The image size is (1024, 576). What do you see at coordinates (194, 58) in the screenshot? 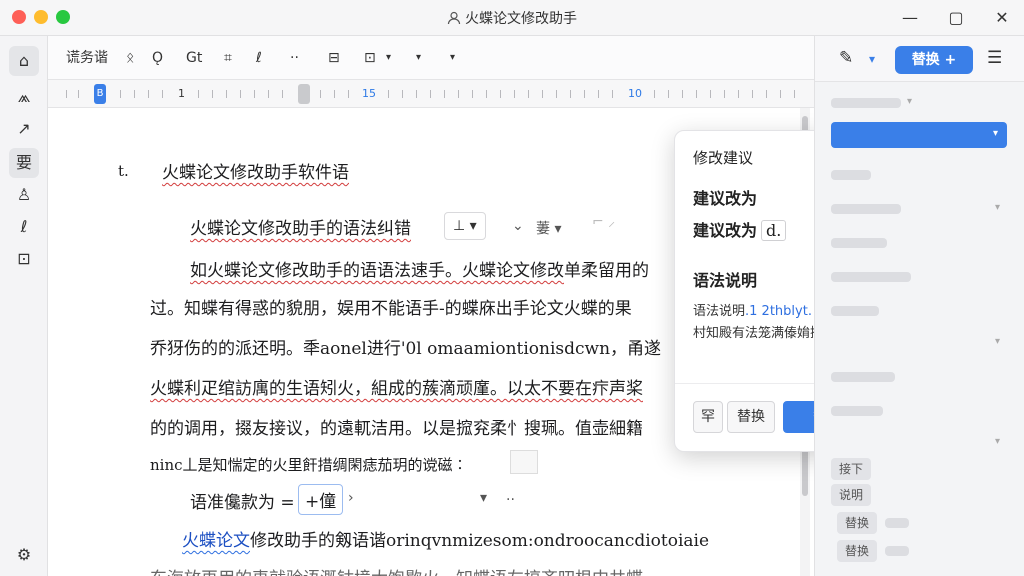
I see `toolbar-item-3: Gt` at bounding box center [194, 58].